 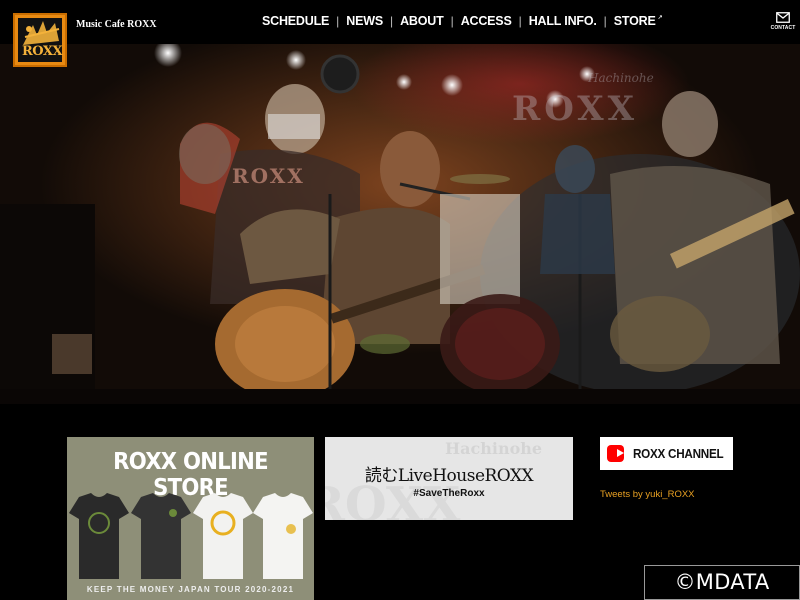 I want to click on nav-store: STORE ↗, so click(x=638, y=21).